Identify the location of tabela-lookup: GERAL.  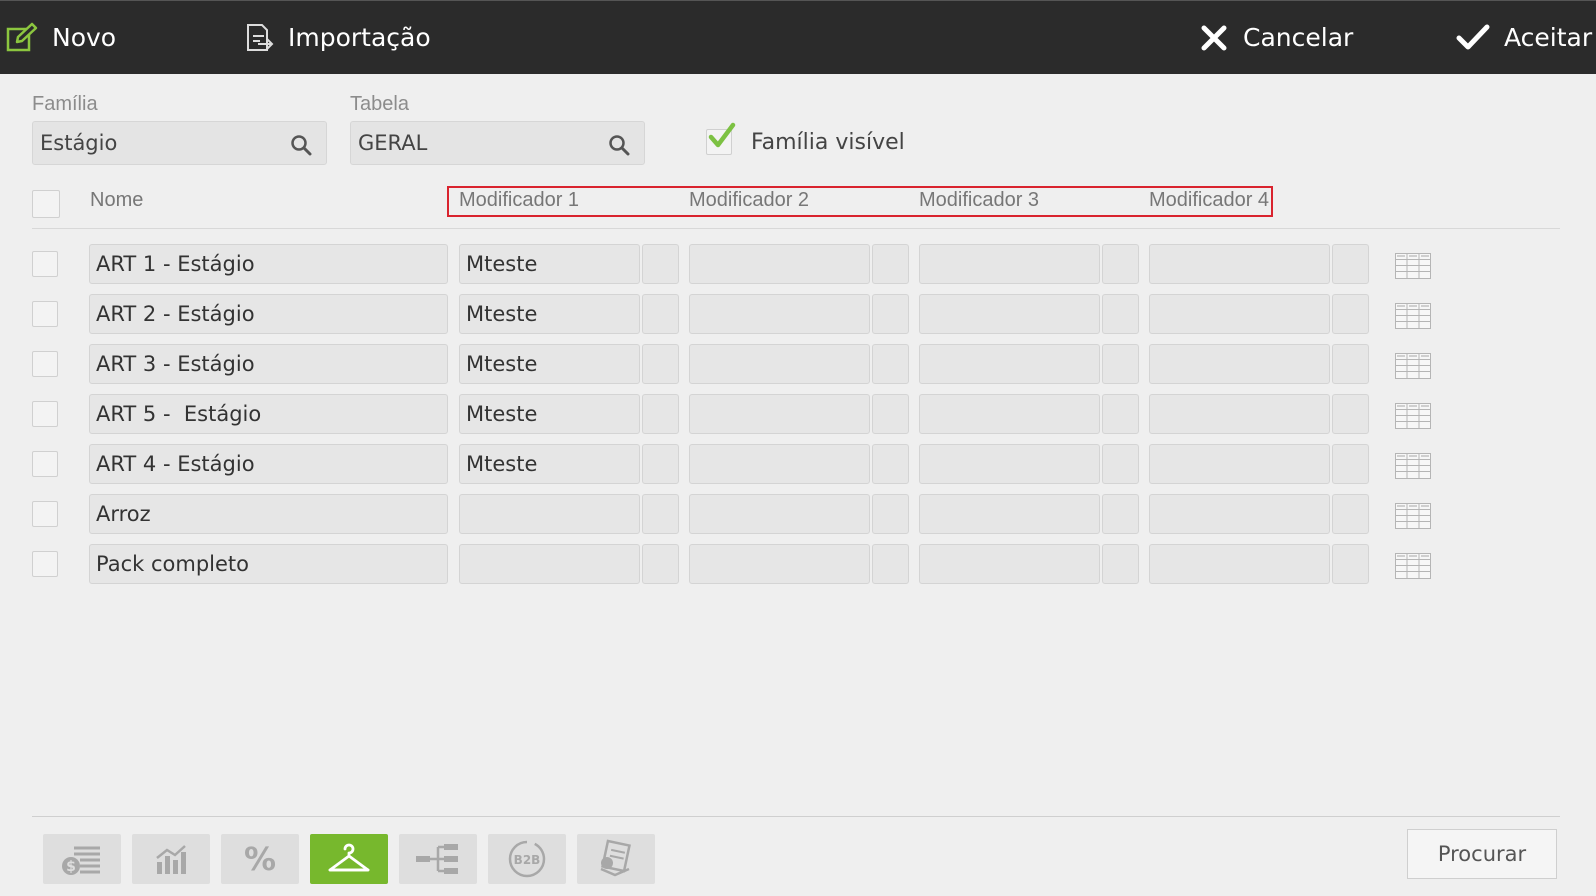
(497, 143).